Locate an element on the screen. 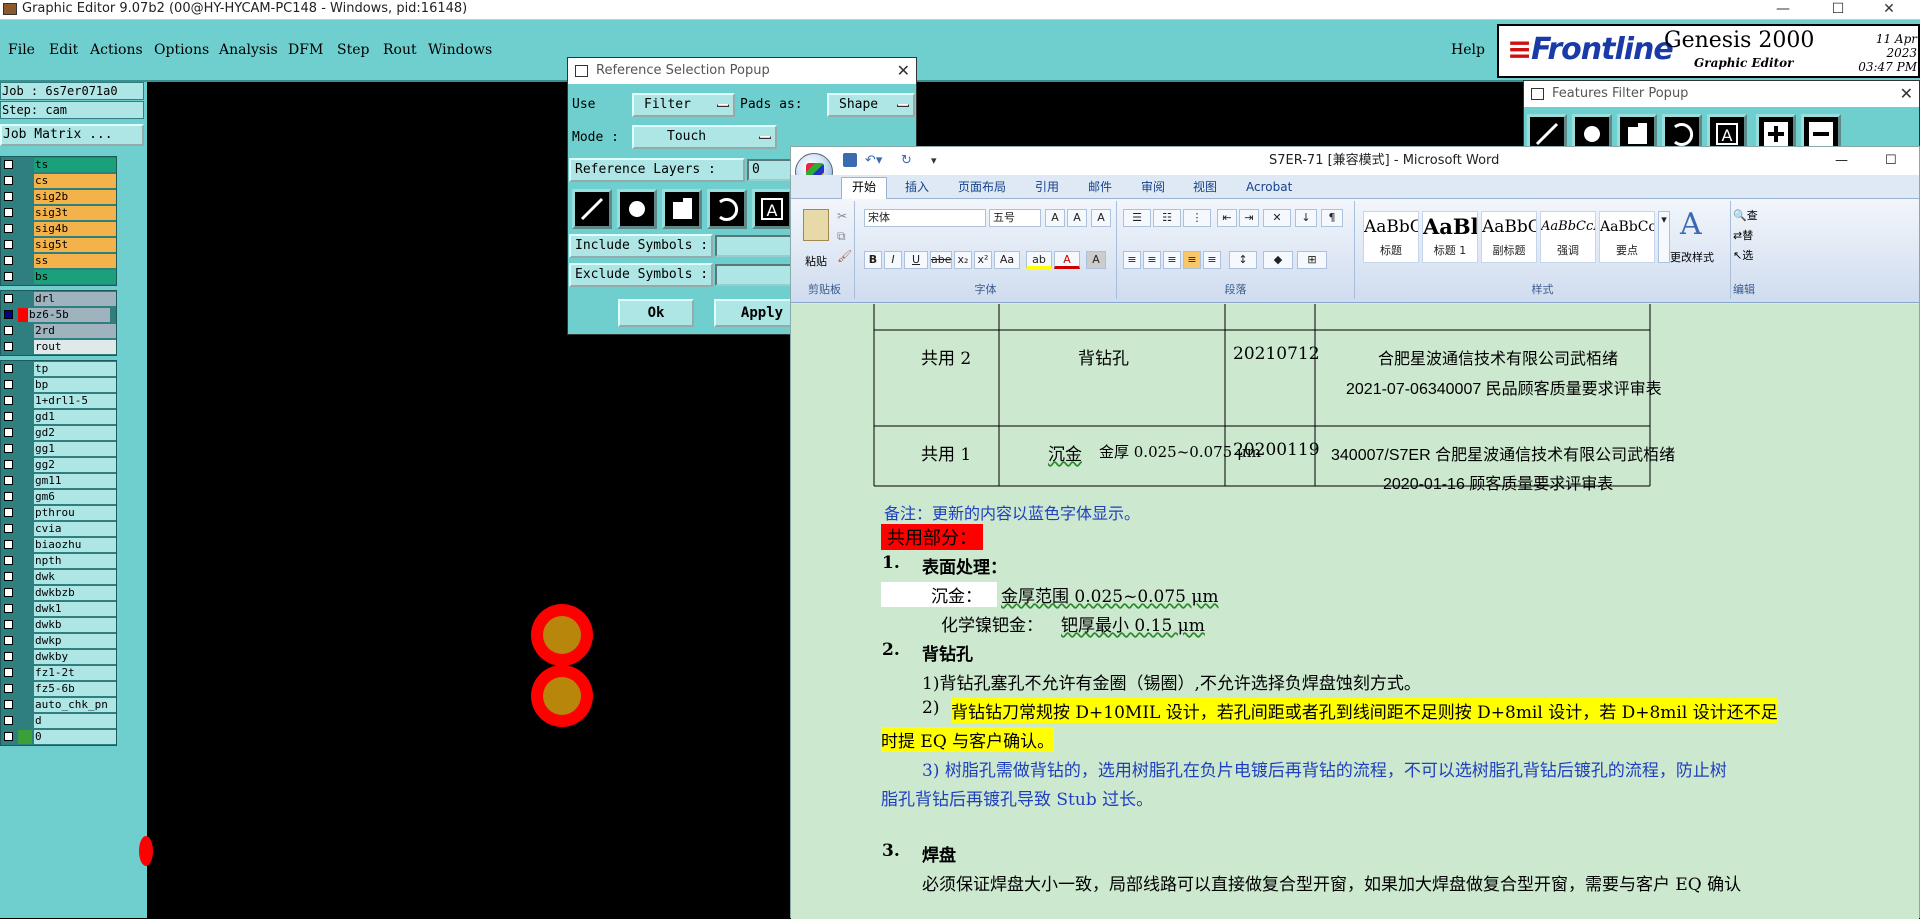  layer-name: bs is located at coordinates (75, 277).